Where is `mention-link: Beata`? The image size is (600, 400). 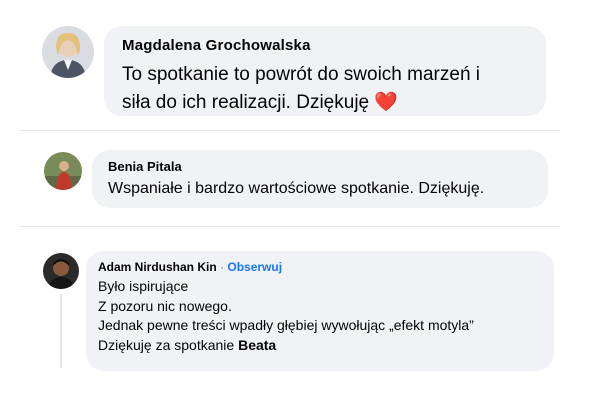 mention-link: Beata is located at coordinates (257, 345).